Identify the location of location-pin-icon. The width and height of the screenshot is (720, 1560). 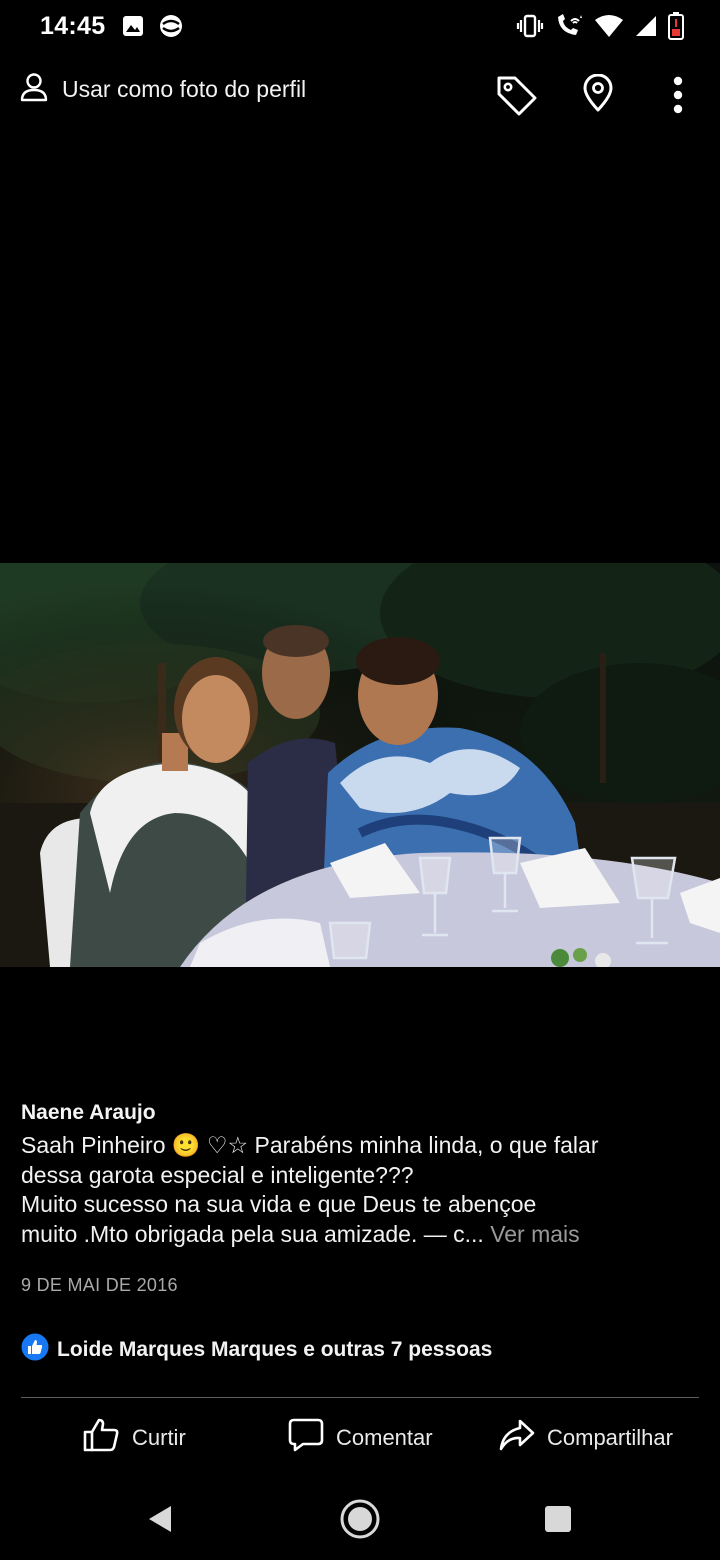
(598, 93).